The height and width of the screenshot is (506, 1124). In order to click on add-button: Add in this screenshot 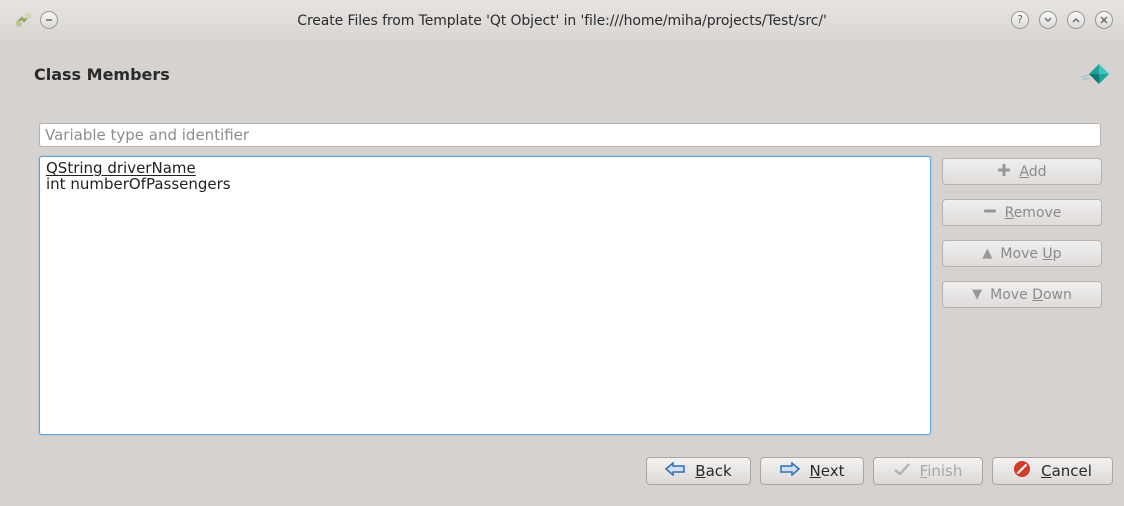, I will do `click(1022, 171)`.